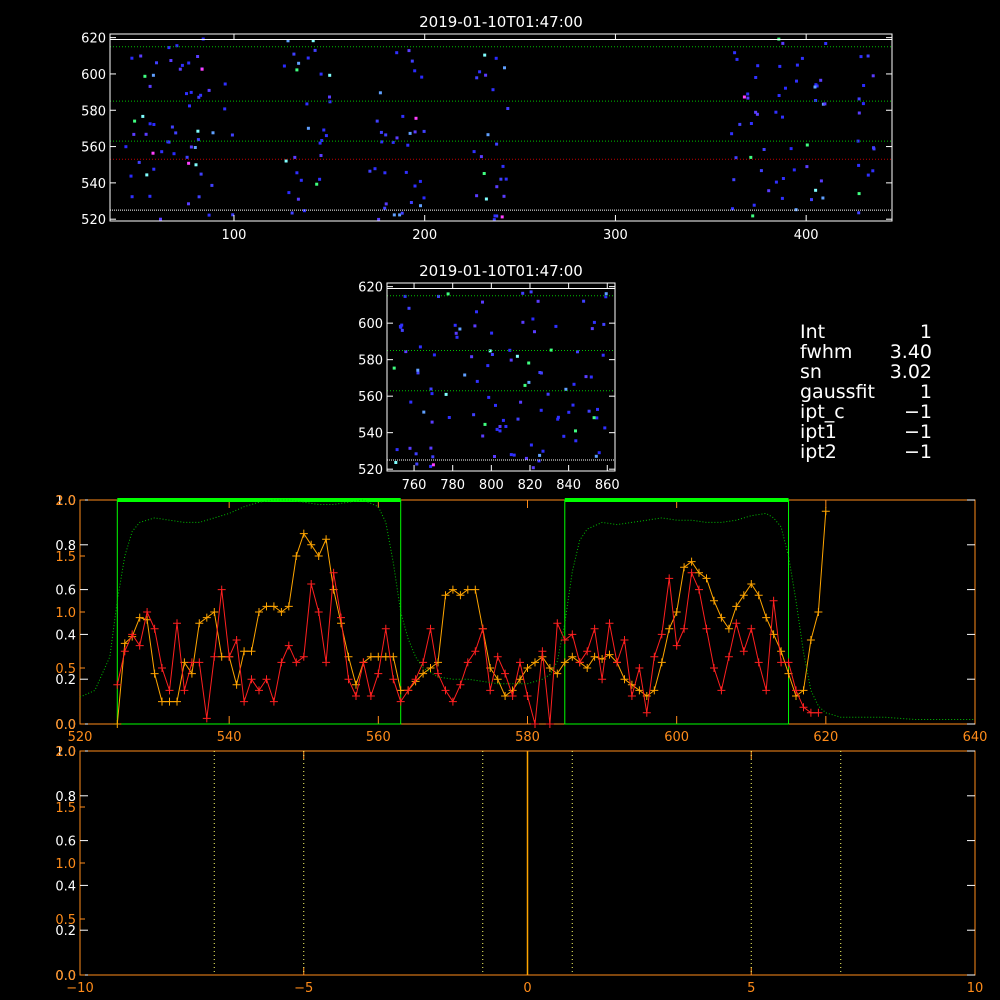 Image resolution: width=1000 pixels, height=1000 pixels. I want to click on y-tick-label-orange: 2.0, so click(65, 501).